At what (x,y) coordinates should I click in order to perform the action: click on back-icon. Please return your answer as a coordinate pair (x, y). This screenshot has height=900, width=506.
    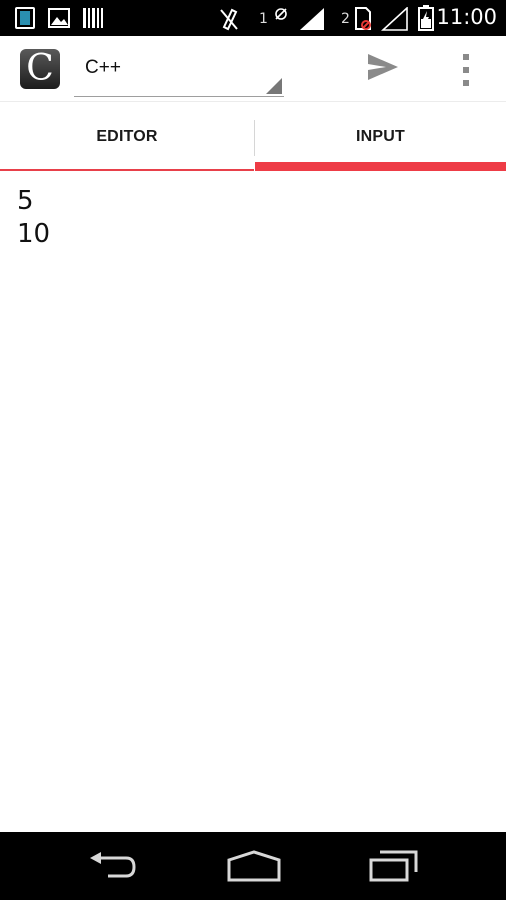
    Looking at the image, I should click on (112, 870).